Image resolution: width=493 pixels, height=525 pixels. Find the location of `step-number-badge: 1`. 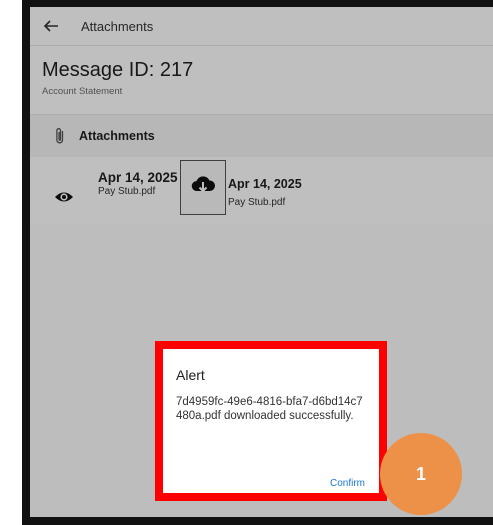

step-number-badge: 1 is located at coordinates (421, 474).